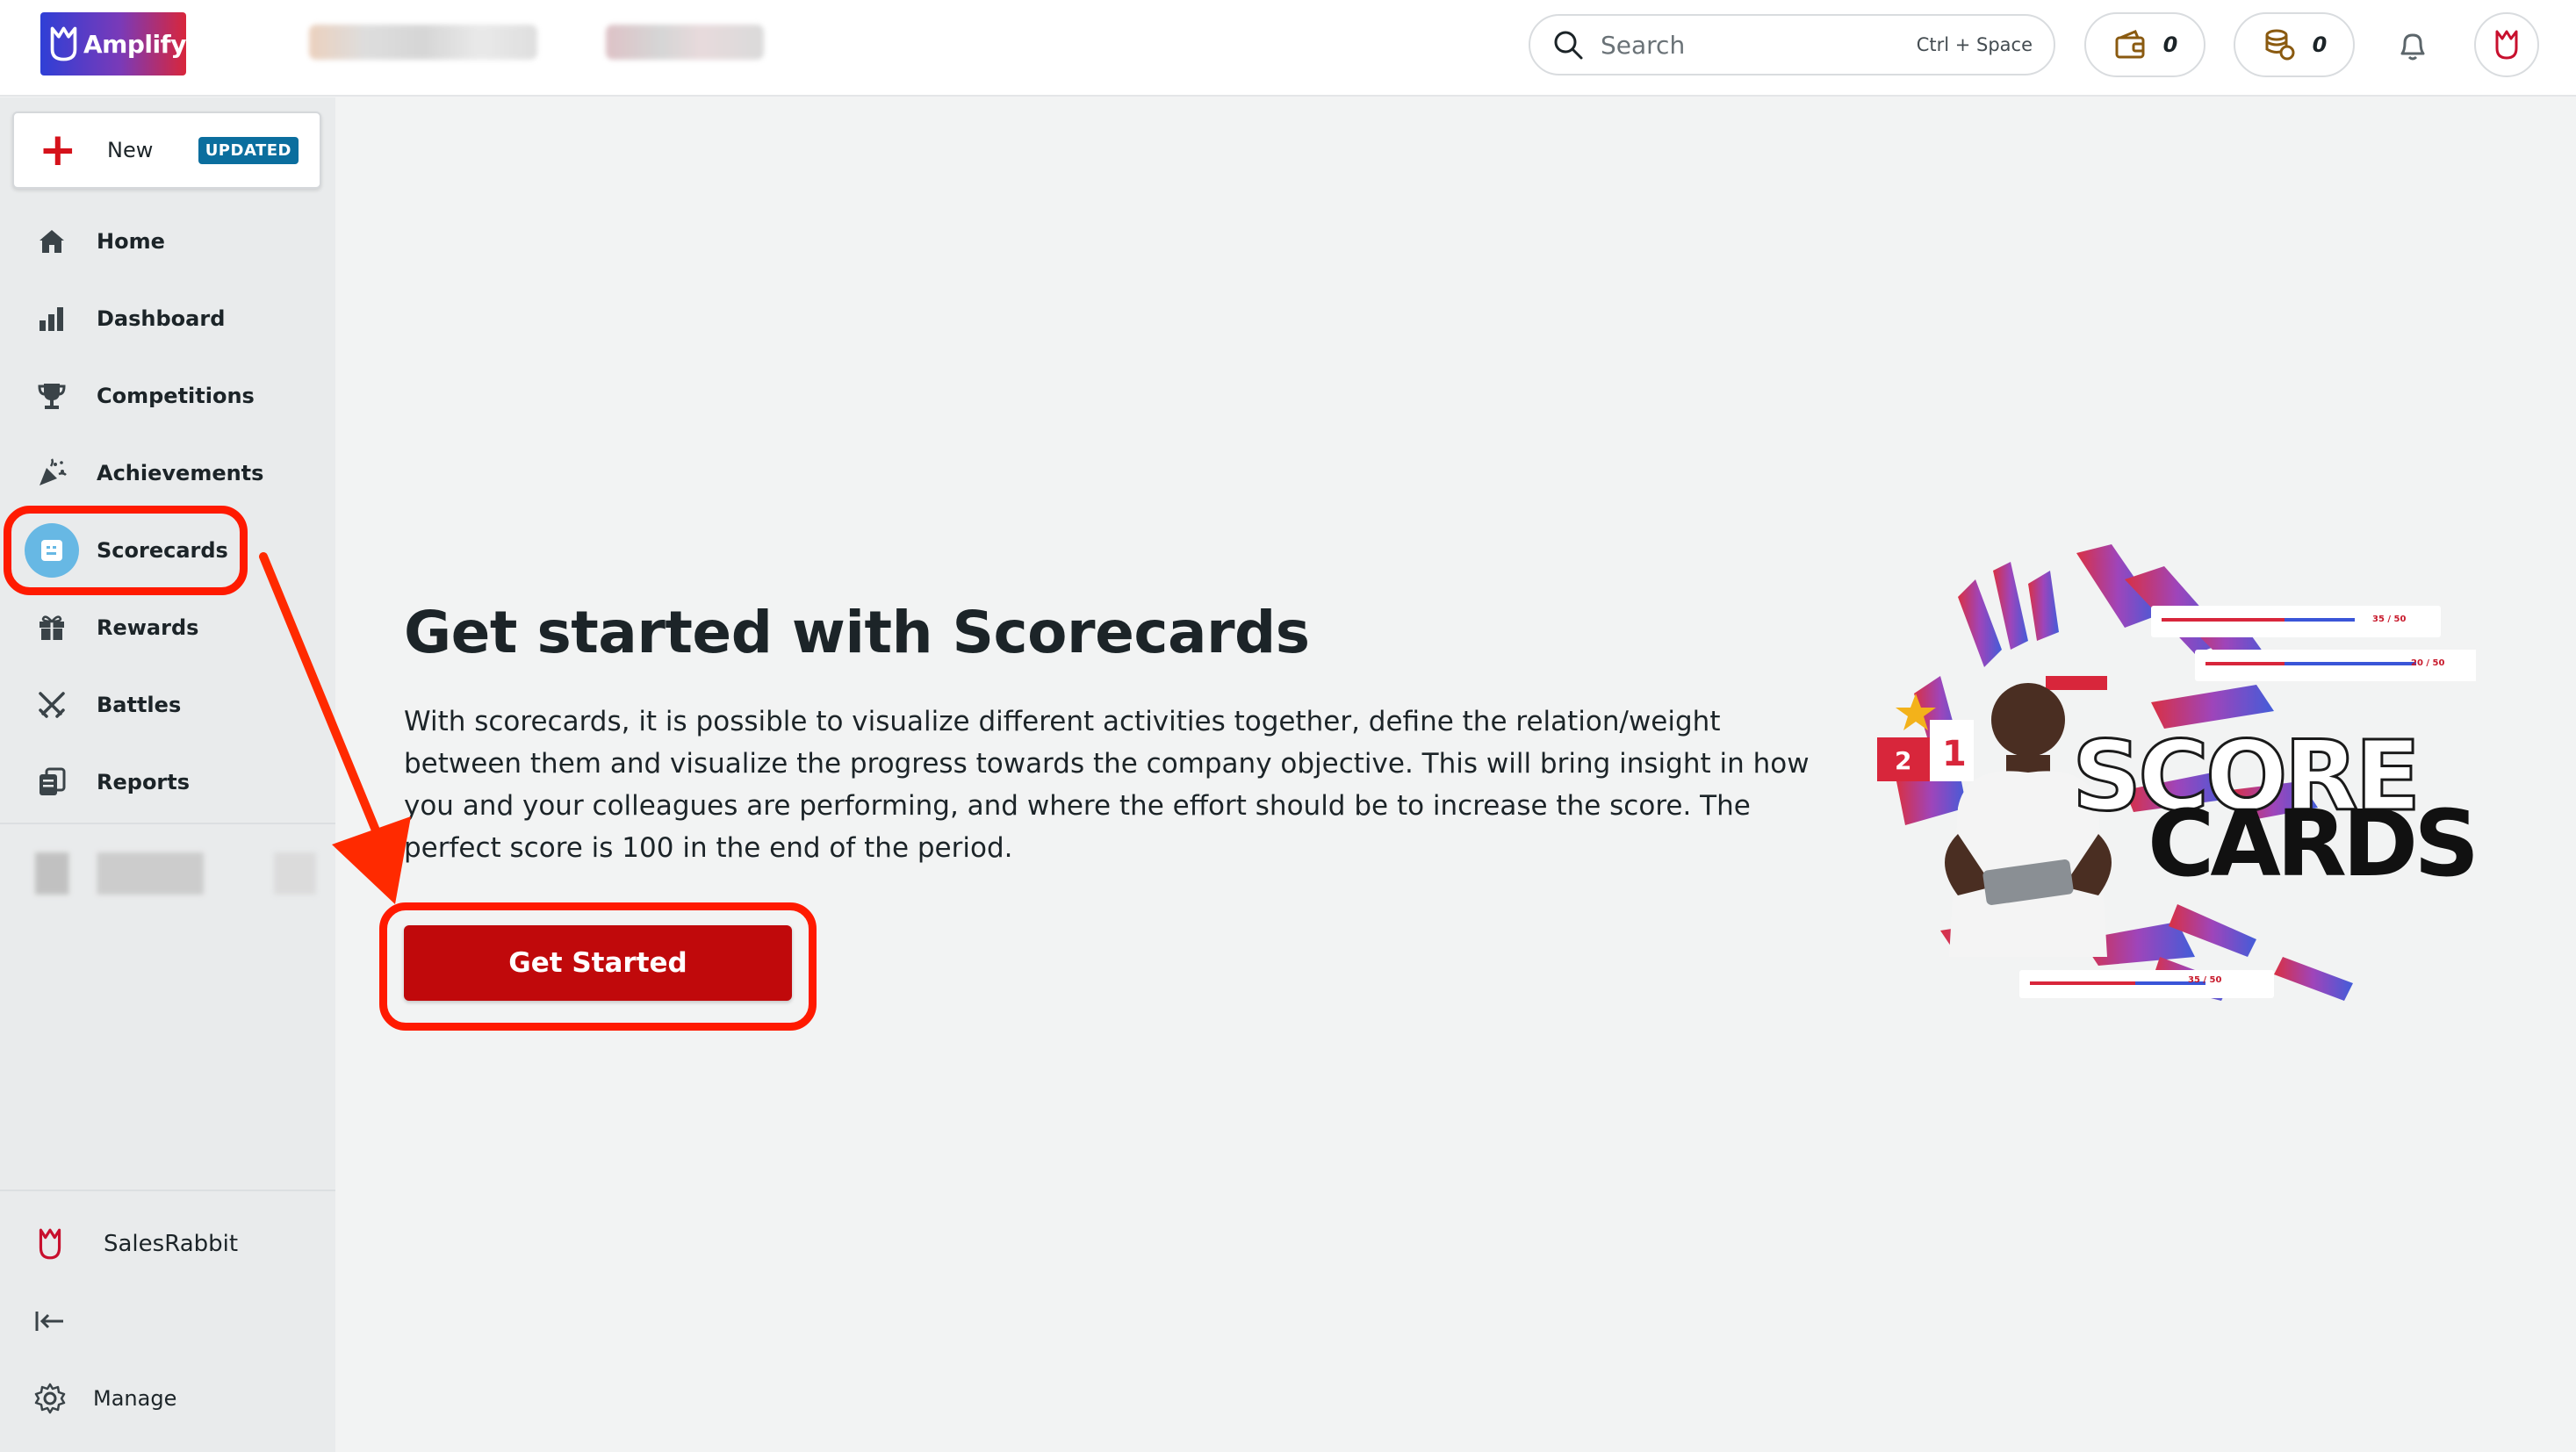 This screenshot has width=2576, height=1452. Describe the element at coordinates (167, 241) in the screenshot. I see `sidebar-item-home: Home` at that location.